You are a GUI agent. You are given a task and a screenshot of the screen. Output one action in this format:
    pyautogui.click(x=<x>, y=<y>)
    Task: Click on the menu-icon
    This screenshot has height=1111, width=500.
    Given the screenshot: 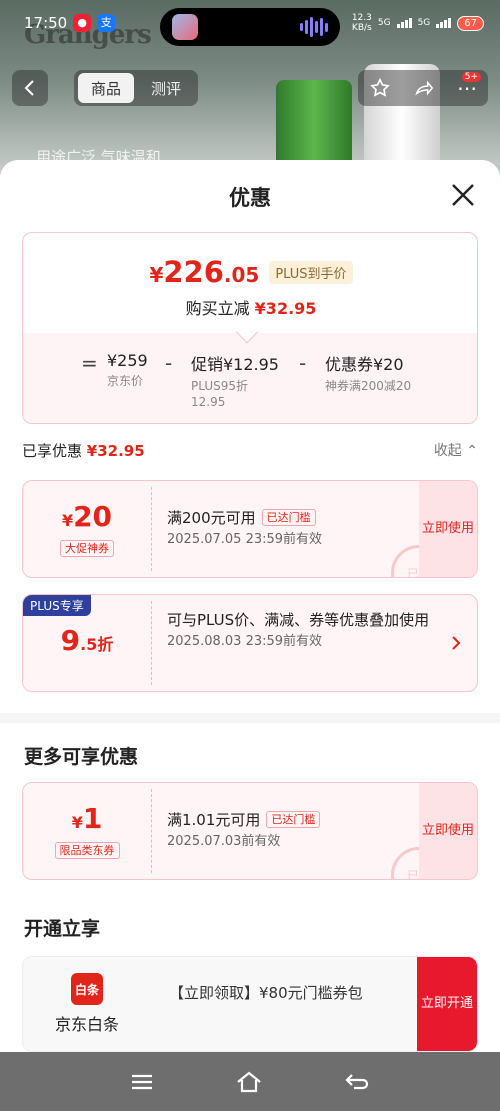 What is the action you would take?
    pyautogui.click(x=142, y=1082)
    